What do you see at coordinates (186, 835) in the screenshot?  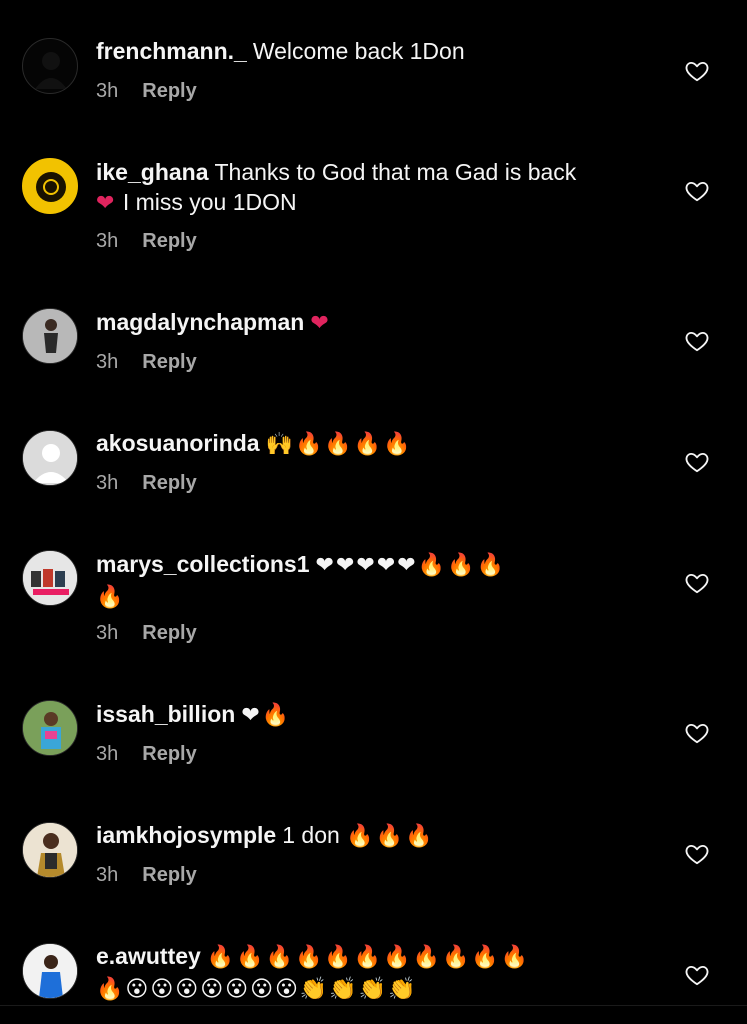 I see `username-link: iamkhojosymple` at bounding box center [186, 835].